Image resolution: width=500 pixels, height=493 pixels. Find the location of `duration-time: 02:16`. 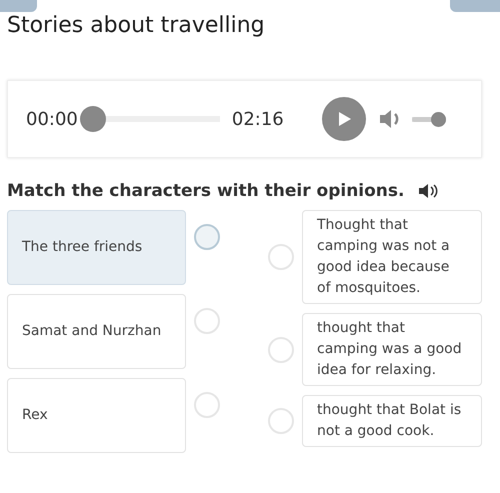

duration-time: 02:16 is located at coordinates (258, 119).